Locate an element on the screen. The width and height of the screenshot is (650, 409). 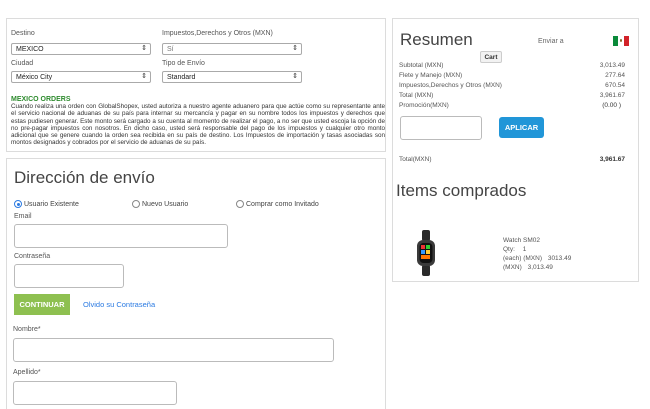
summary-row-label: Impuestos,Derechos y Otros (MXN) is located at coordinates (450, 85).